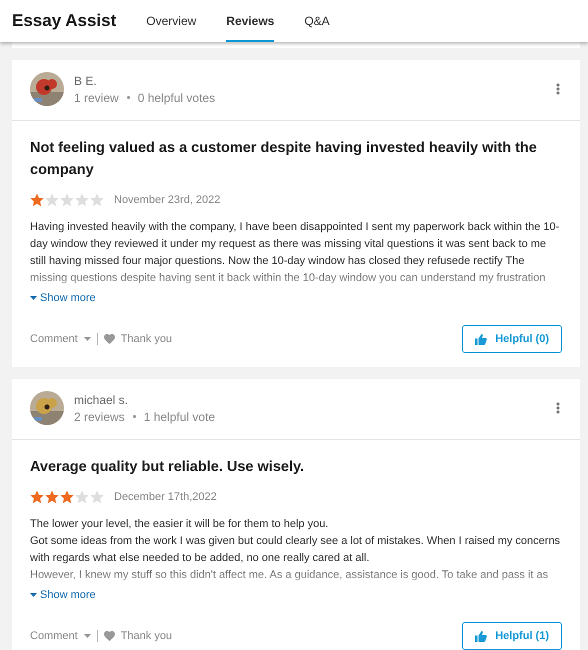 Image resolution: width=588 pixels, height=650 pixels. What do you see at coordinates (295, 253) in the screenshot?
I see `review-text: Having invested heavily with the company, I have been disappointed I sent my paperwork back within the 10-day window they reviewed it under my request as there was missing vital questions it was sent back to me still having missed four major questions. Now the 10-day window has closed they refusede rectify The missing questions despite having sent it back within the 10-day window you can understand my frustration` at bounding box center [295, 253].